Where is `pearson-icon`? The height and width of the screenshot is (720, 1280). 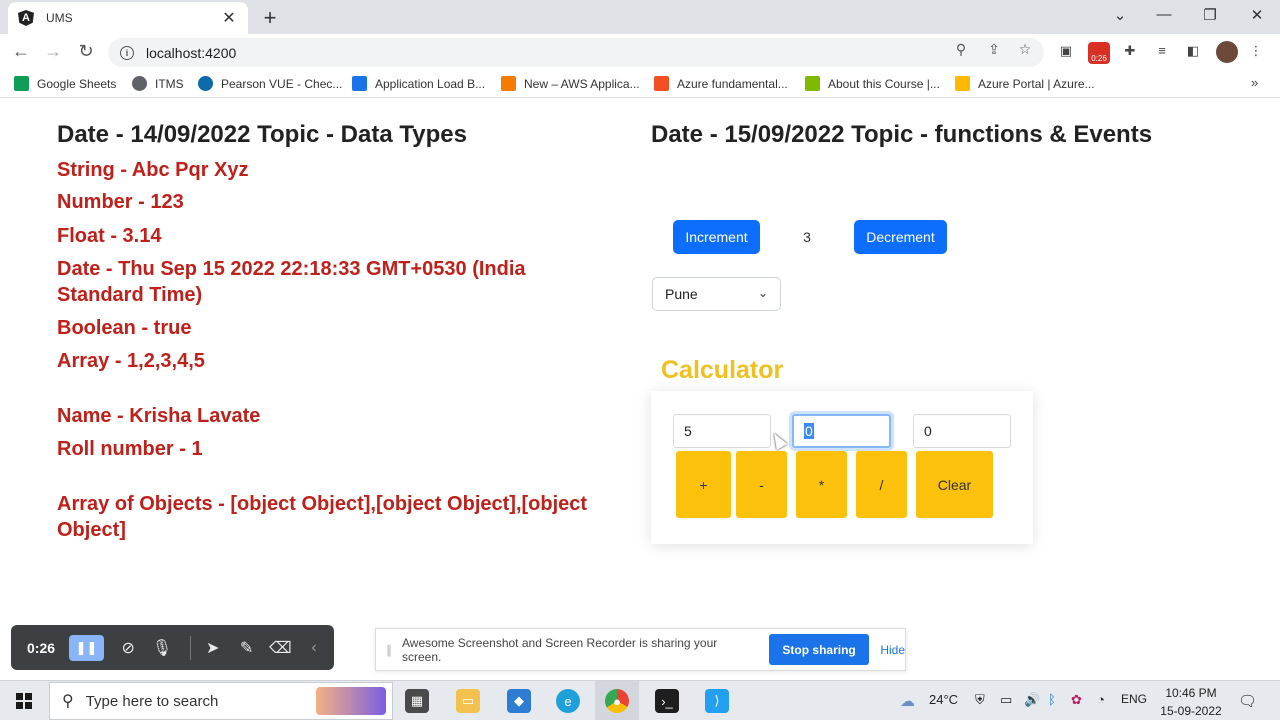 pearson-icon is located at coordinates (205, 83).